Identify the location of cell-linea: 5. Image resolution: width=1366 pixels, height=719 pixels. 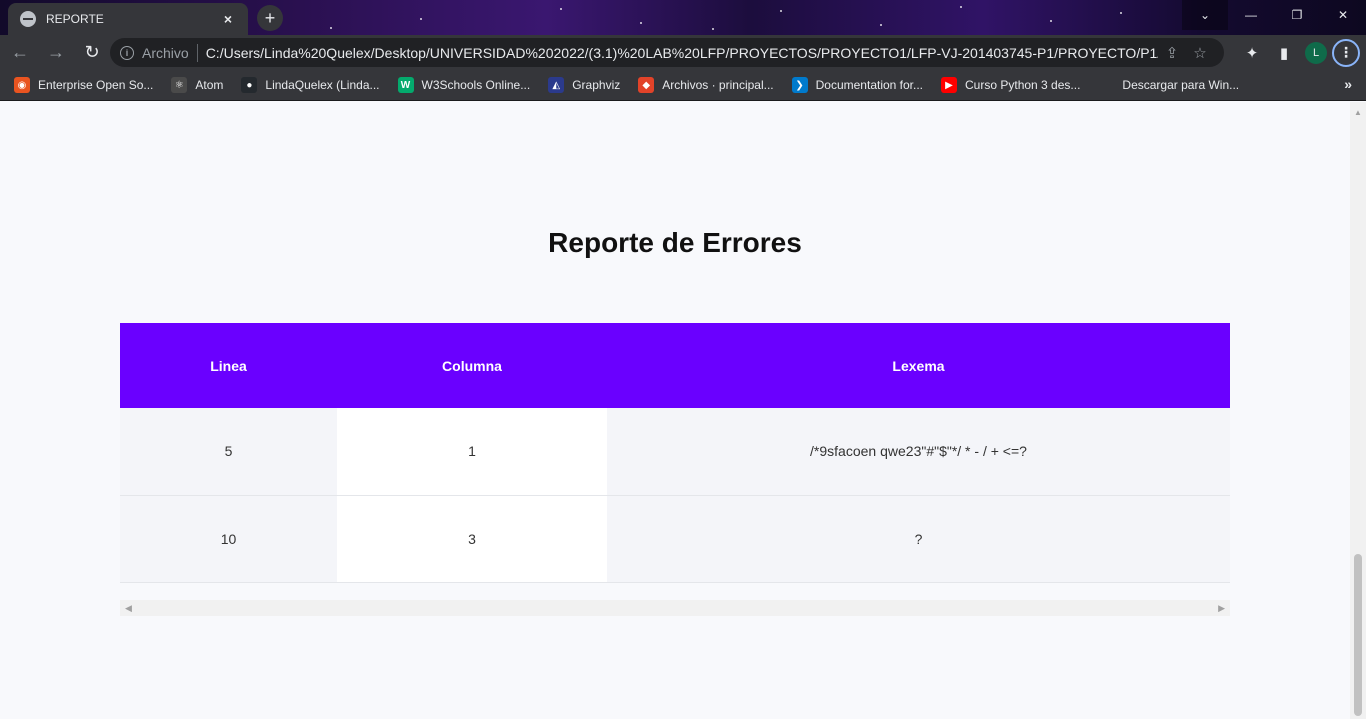
(228, 452).